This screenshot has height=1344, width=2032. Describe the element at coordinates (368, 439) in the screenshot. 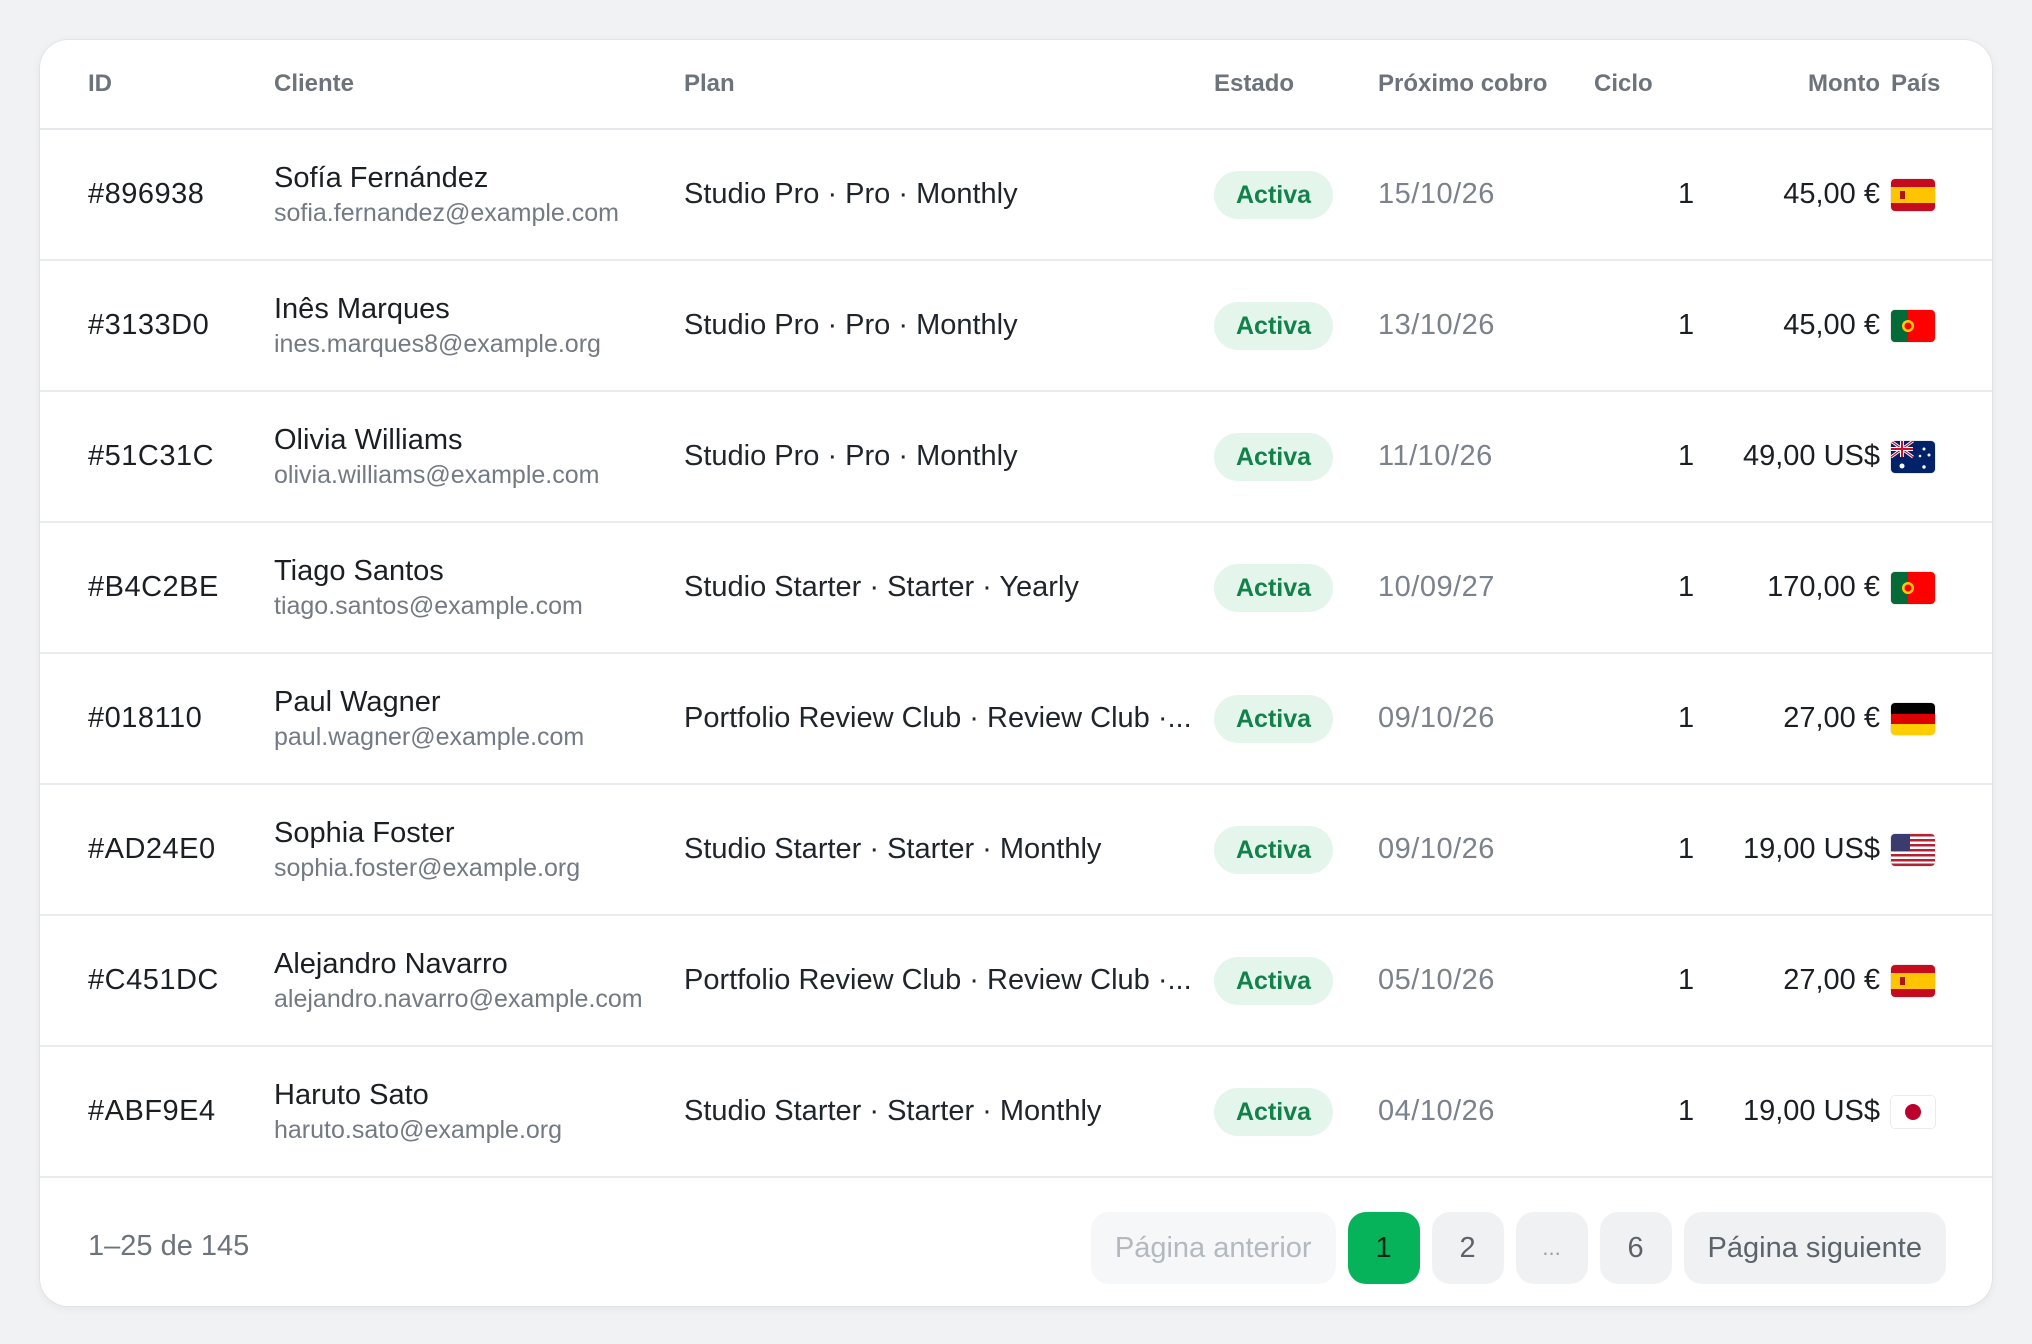

I see `client-name: Olivia Williams` at that location.